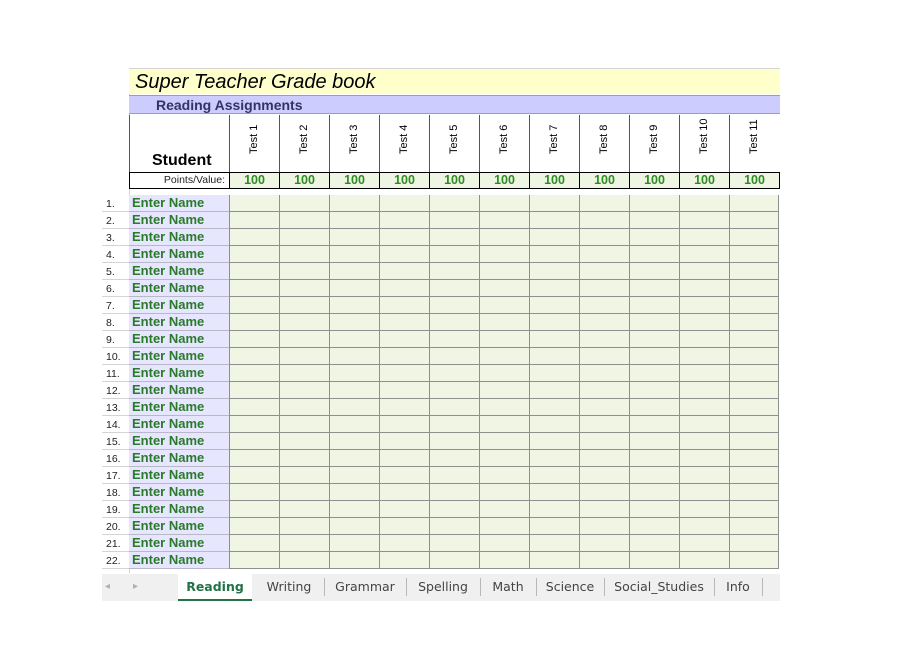  I want to click on sheet-tab-science: Science, so click(570, 587).